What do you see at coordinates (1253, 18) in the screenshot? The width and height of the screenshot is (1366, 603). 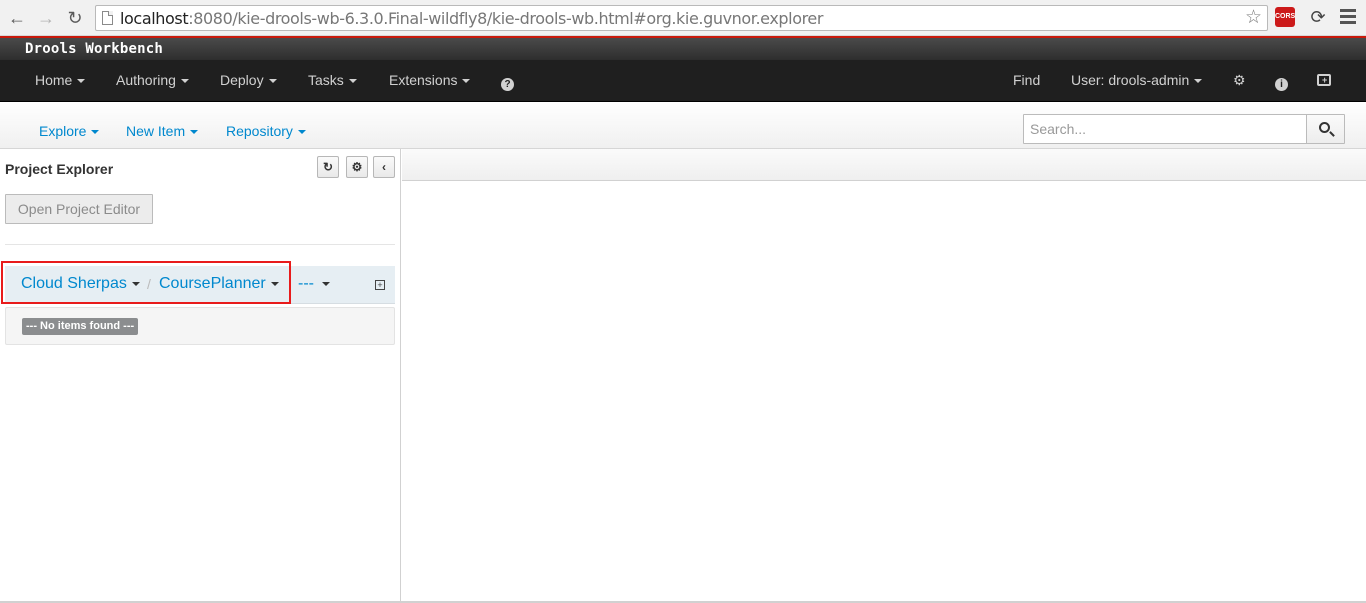 I see `bookmark-star-icon: ☆` at bounding box center [1253, 18].